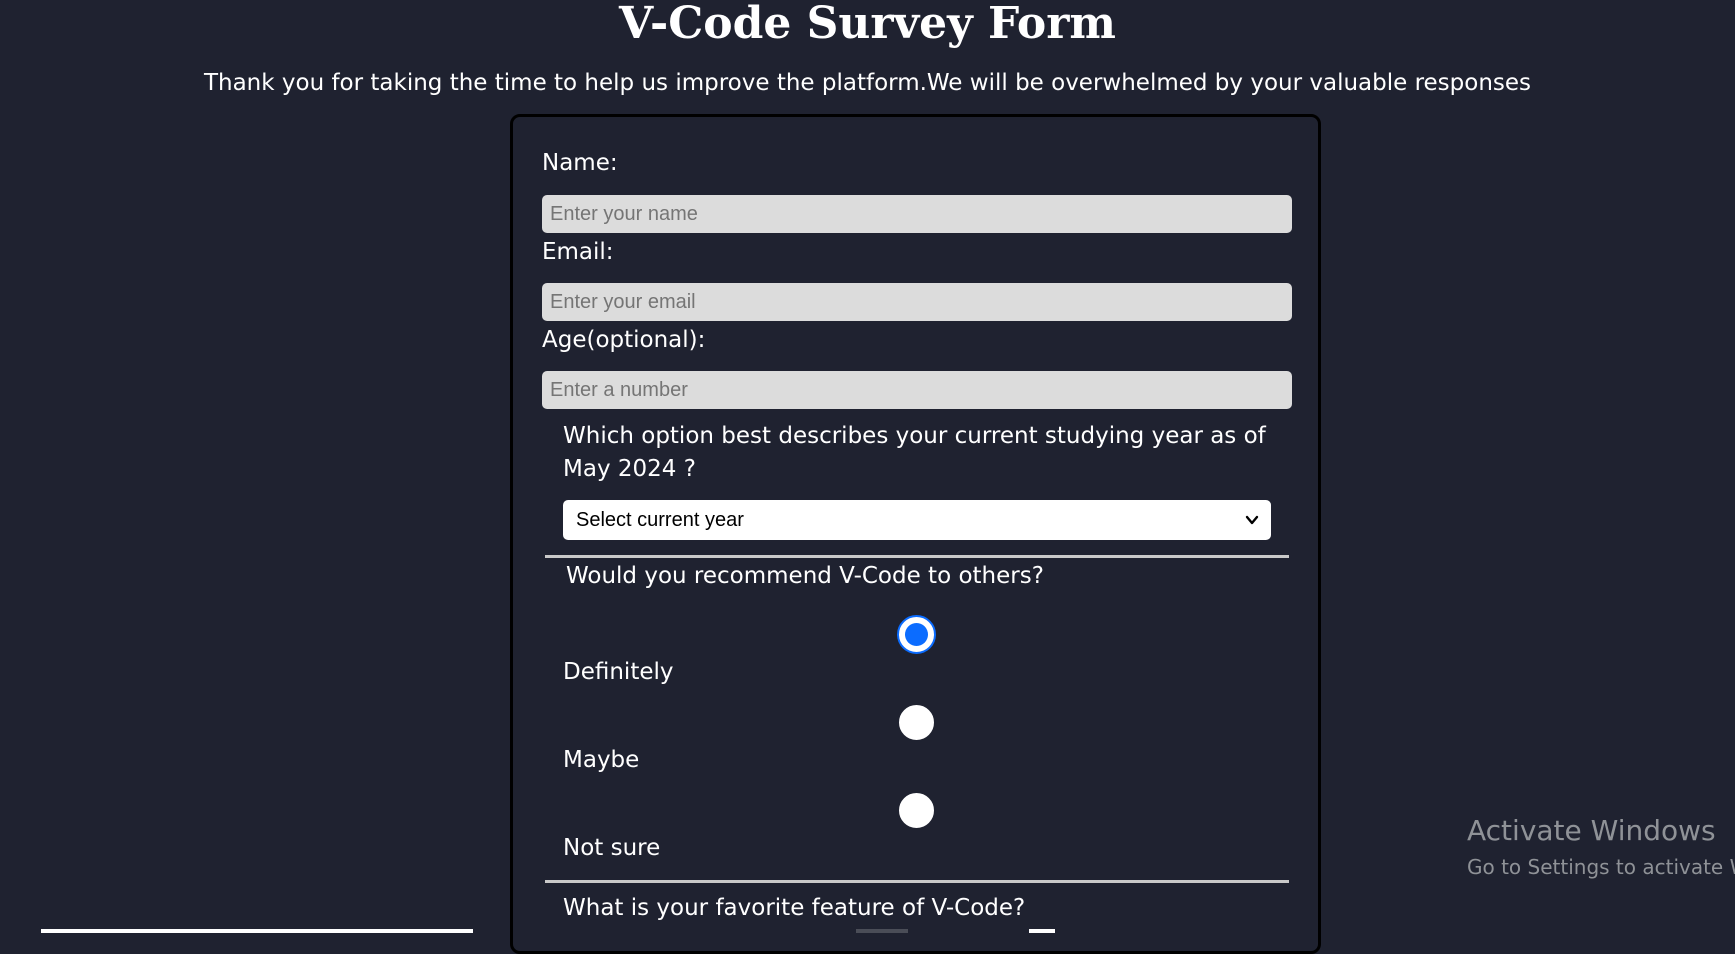 This screenshot has height=954, width=1735. What do you see at coordinates (618, 672) in the screenshot?
I see `option-label-definitely: Definitely` at bounding box center [618, 672].